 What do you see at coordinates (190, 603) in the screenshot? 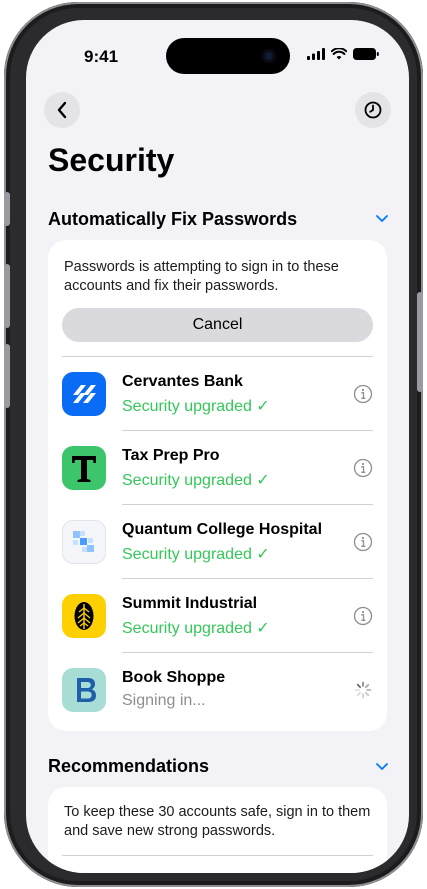
I see `account-name: Summit Industrial` at bounding box center [190, 603].